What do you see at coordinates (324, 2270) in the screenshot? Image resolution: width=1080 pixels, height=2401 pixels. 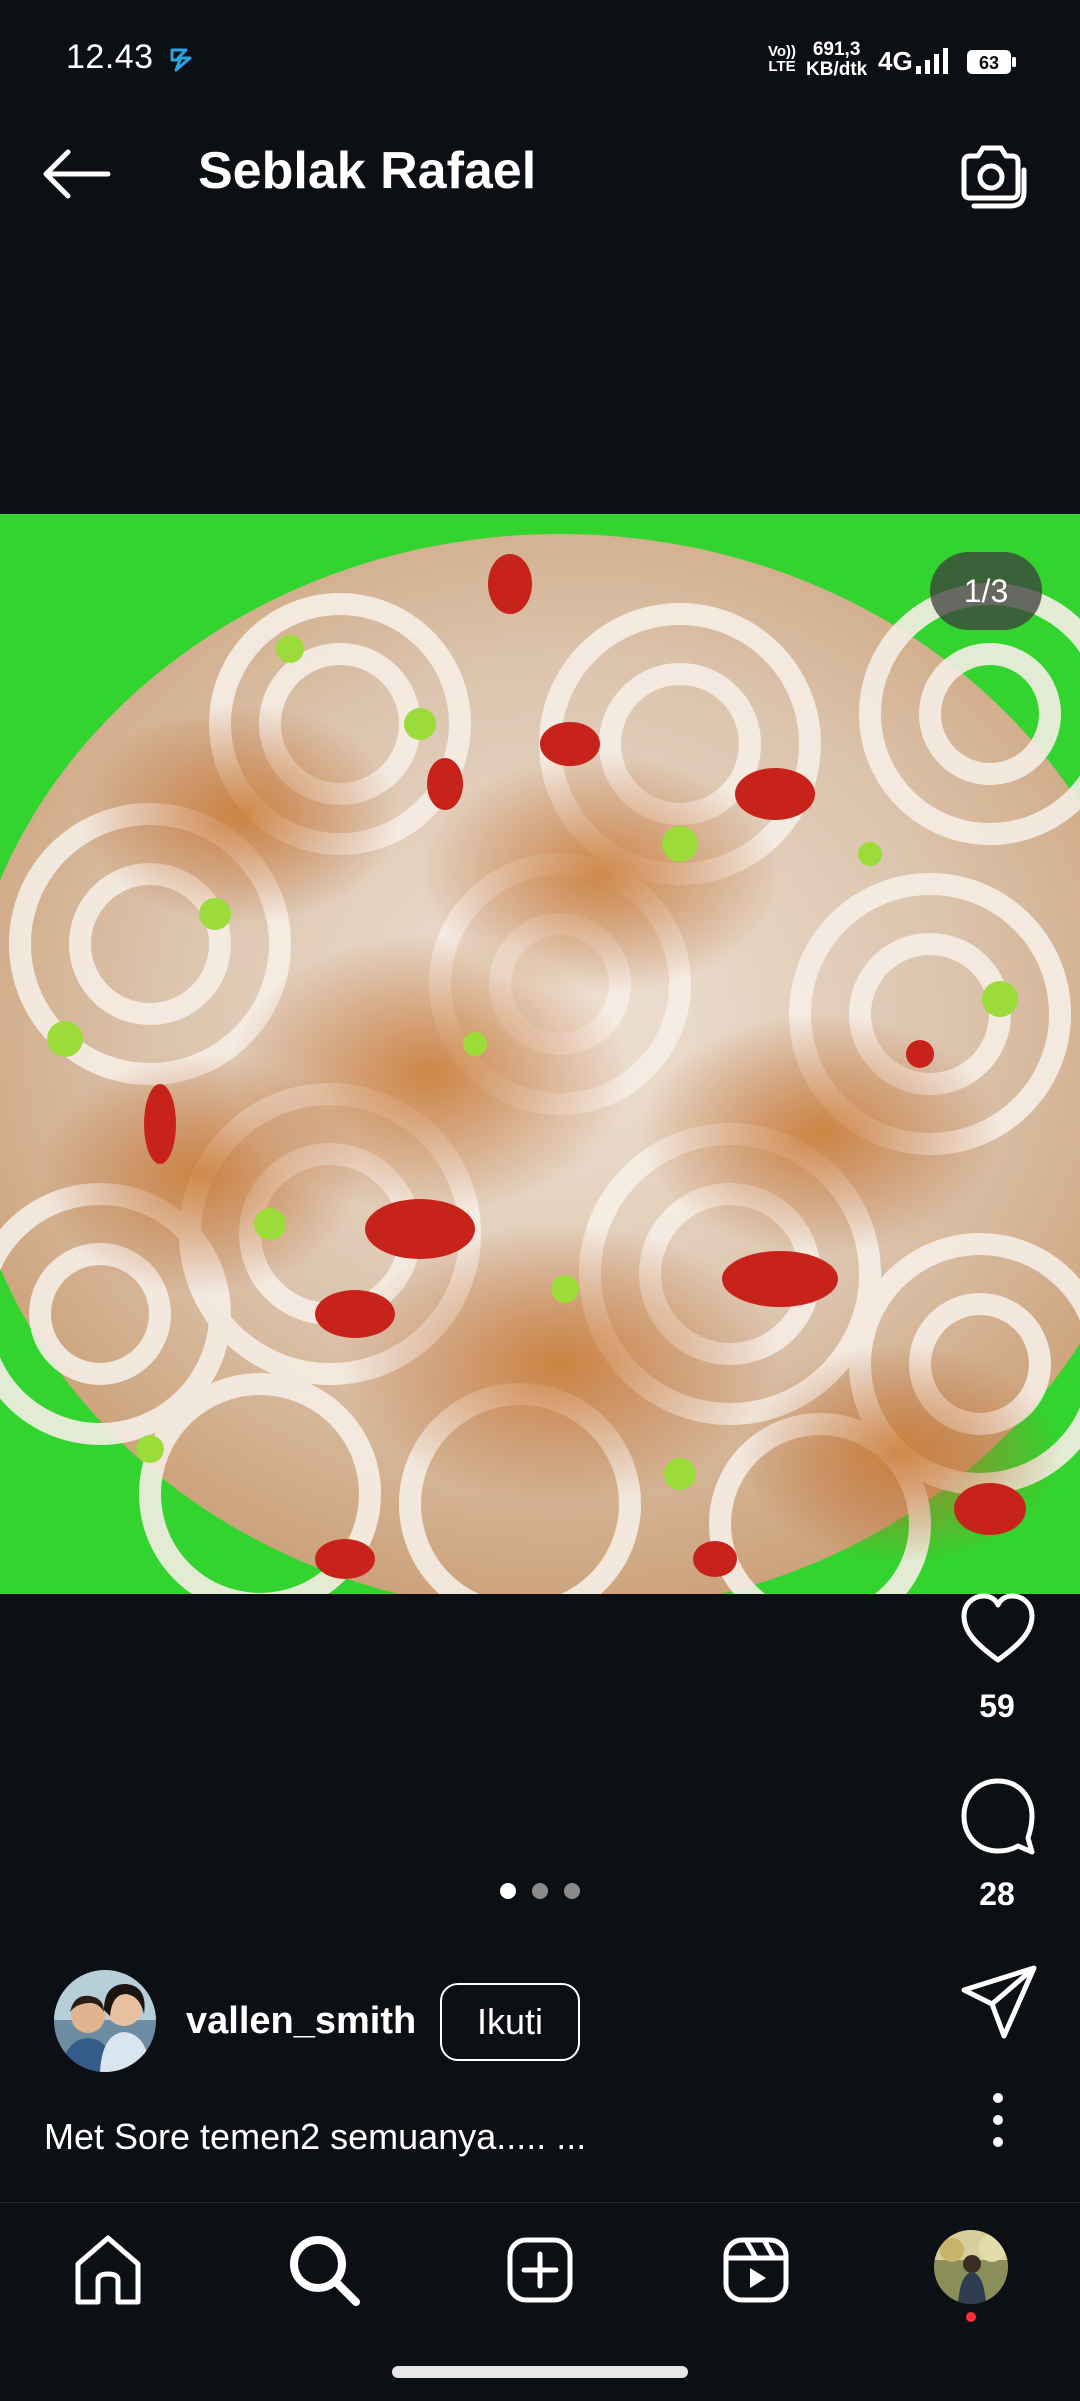 I see `search-icon` at bounding box center [324, 2270].